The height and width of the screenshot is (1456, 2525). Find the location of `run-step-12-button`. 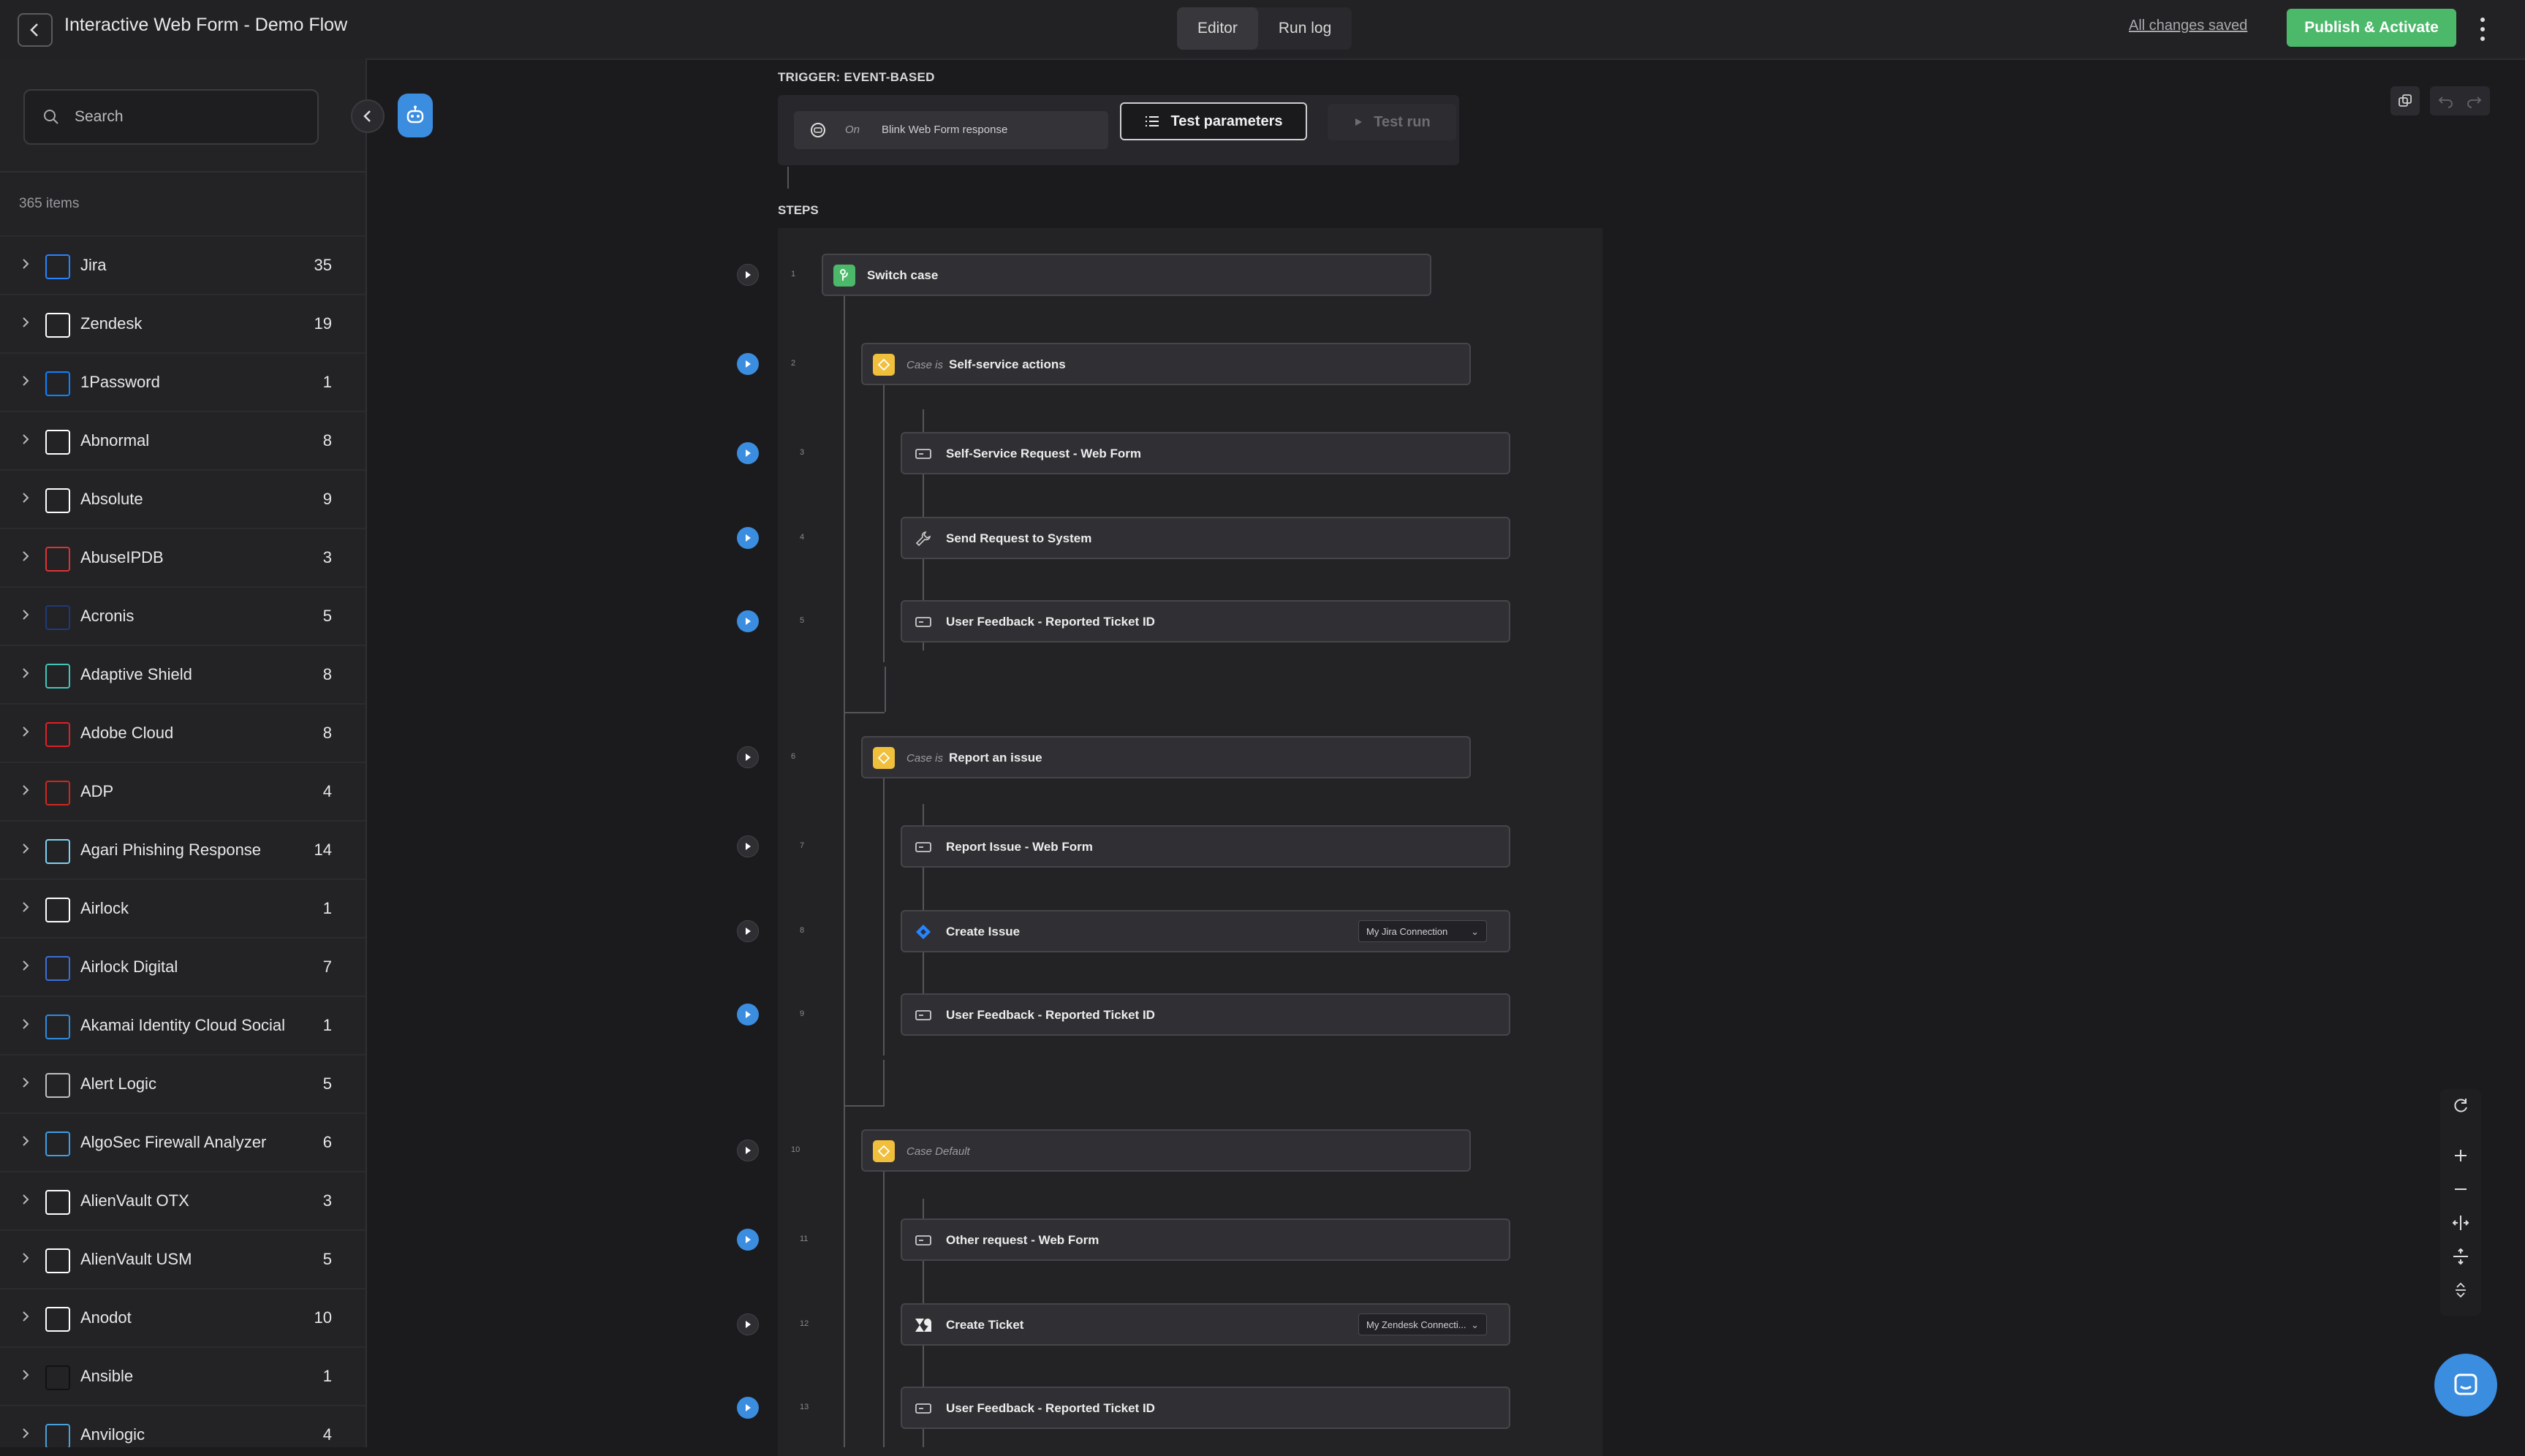

run-step-12-button is located at coordinates (748, 1324).